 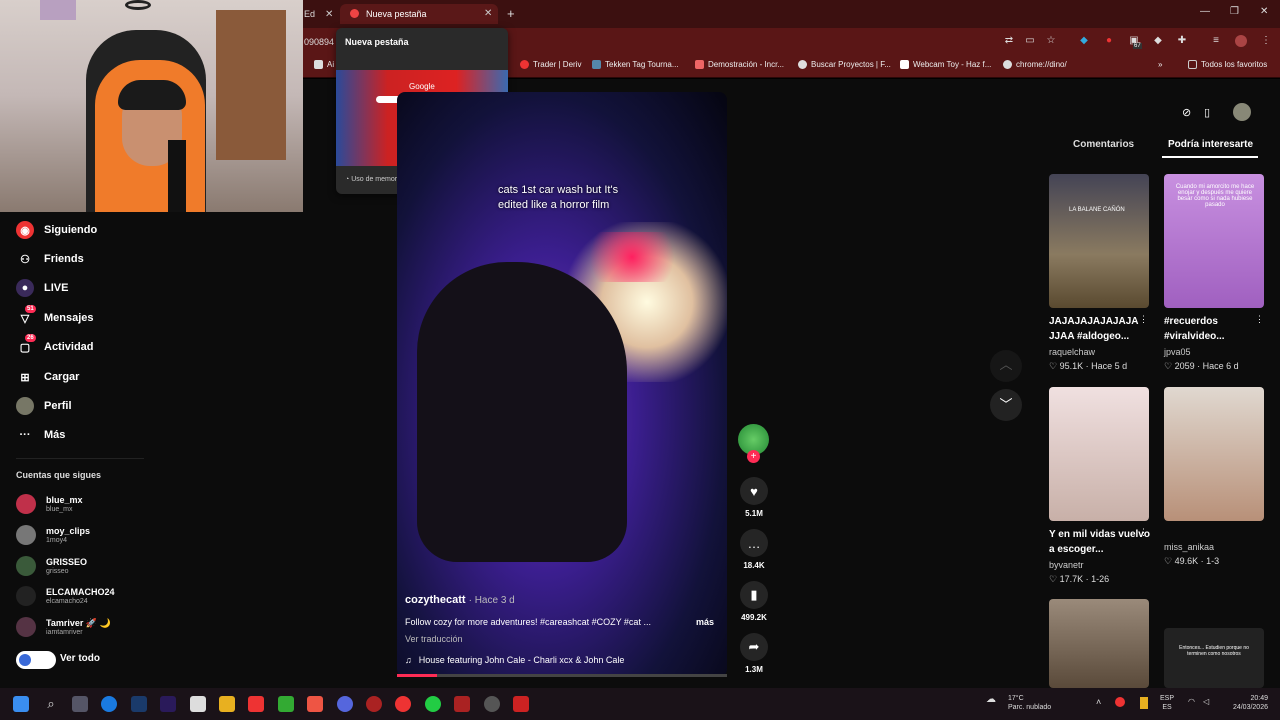 What do you see at coordinates (1109, 41) in the screenshot?
I see `extension-icon: ●` at bounding box center [1109, 41].